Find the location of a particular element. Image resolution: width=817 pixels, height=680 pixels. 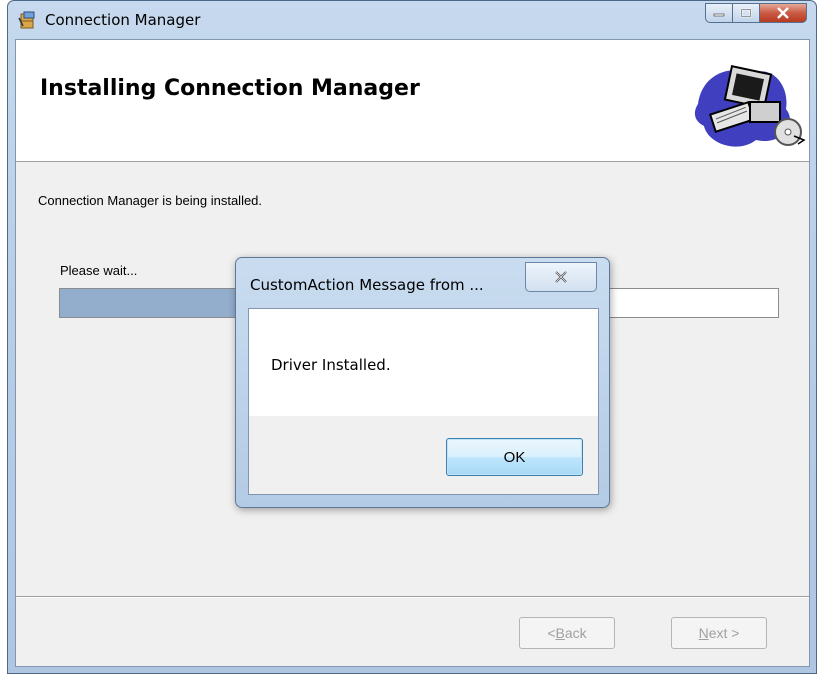

footer-divider is located at coordinates (412, 596).